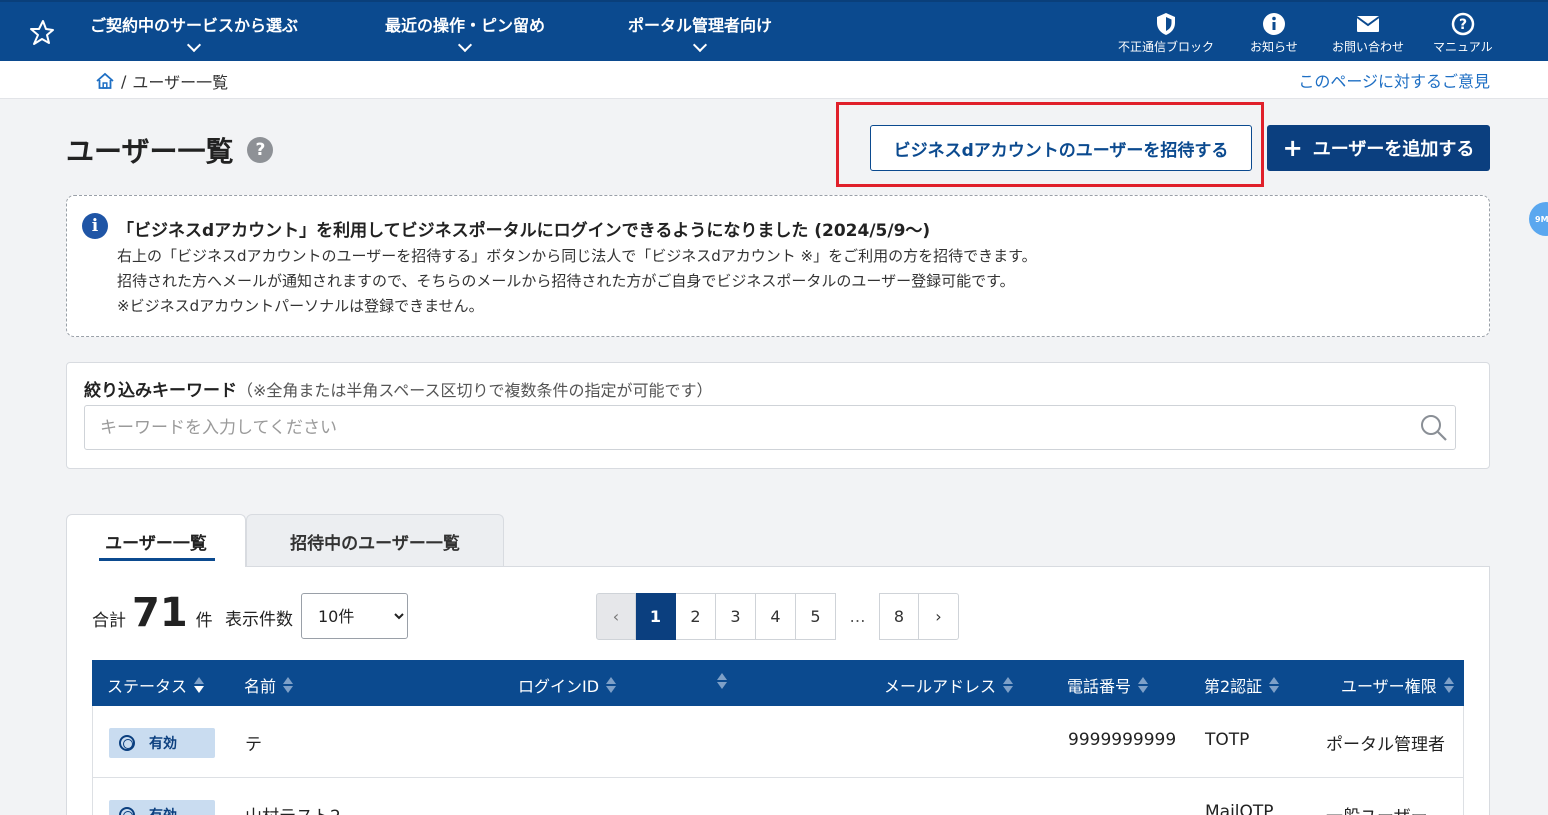 The image size is (1548, 815). What do you see at coordinates (1239, 808) in the screenshot?
I see `cell-second-auth: MailOTP` at bounding box center [1239, 808].